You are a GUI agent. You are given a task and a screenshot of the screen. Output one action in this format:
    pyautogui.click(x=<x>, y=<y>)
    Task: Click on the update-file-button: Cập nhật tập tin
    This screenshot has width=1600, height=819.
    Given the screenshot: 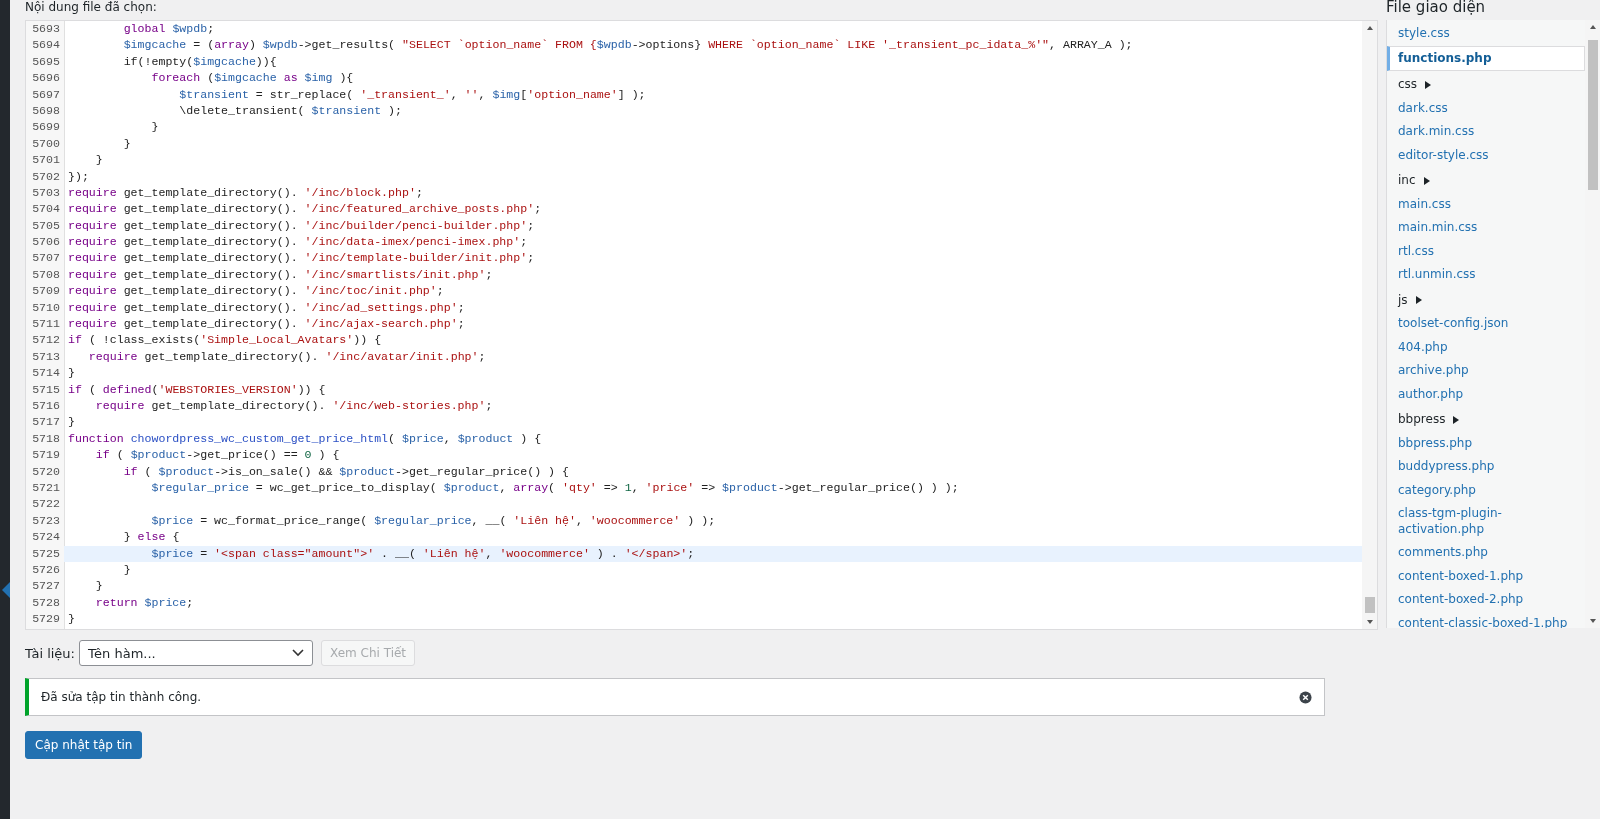 What is the action you would take?
    pyautogui.click(x=84, y=745)
    